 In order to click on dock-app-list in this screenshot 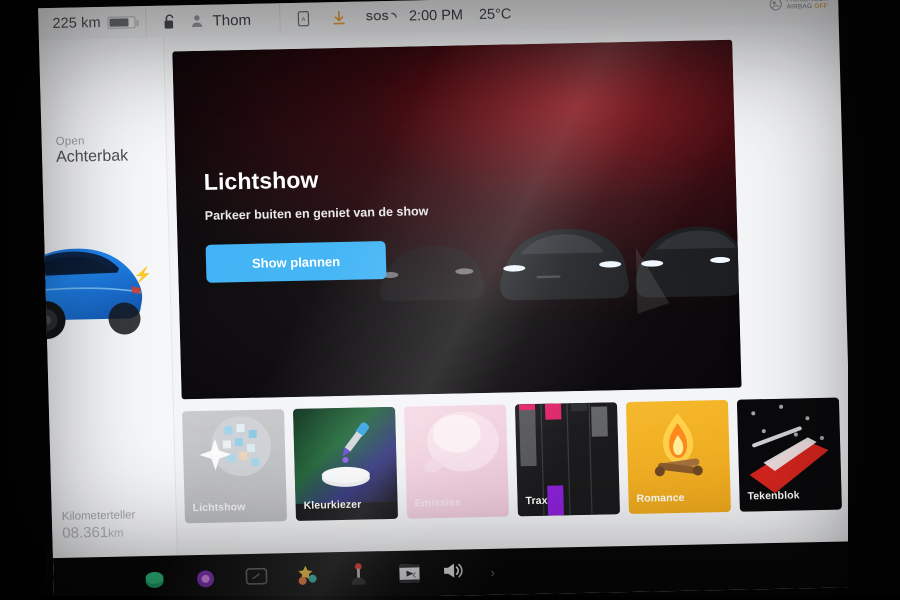, I will do `click(237, 577)`.